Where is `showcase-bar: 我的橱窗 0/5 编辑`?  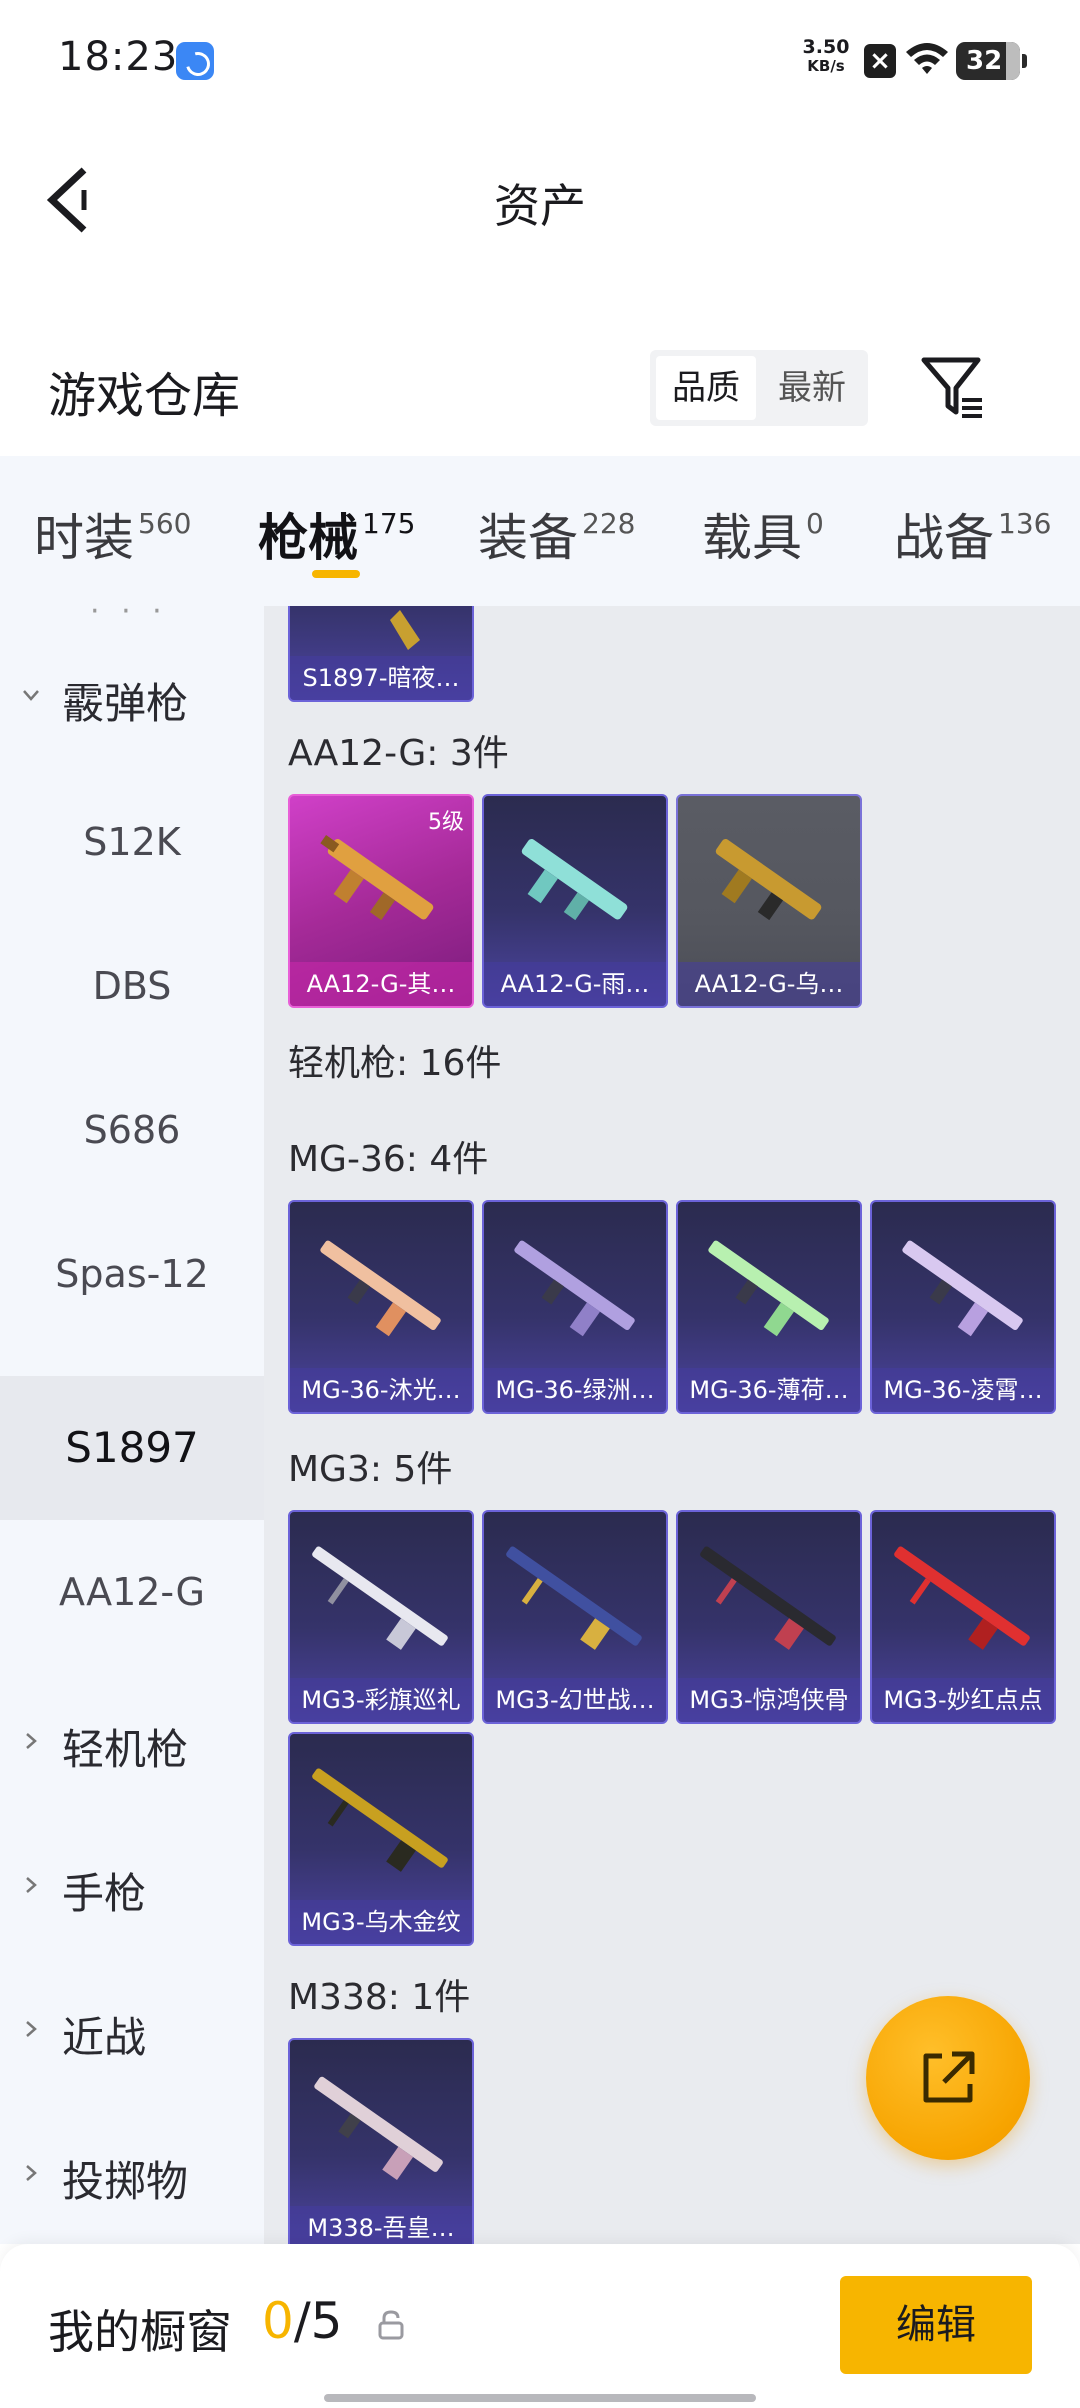 showcase-bar: 我的橱窗 0/5 编辑 is located at coordinates (540, 2326).